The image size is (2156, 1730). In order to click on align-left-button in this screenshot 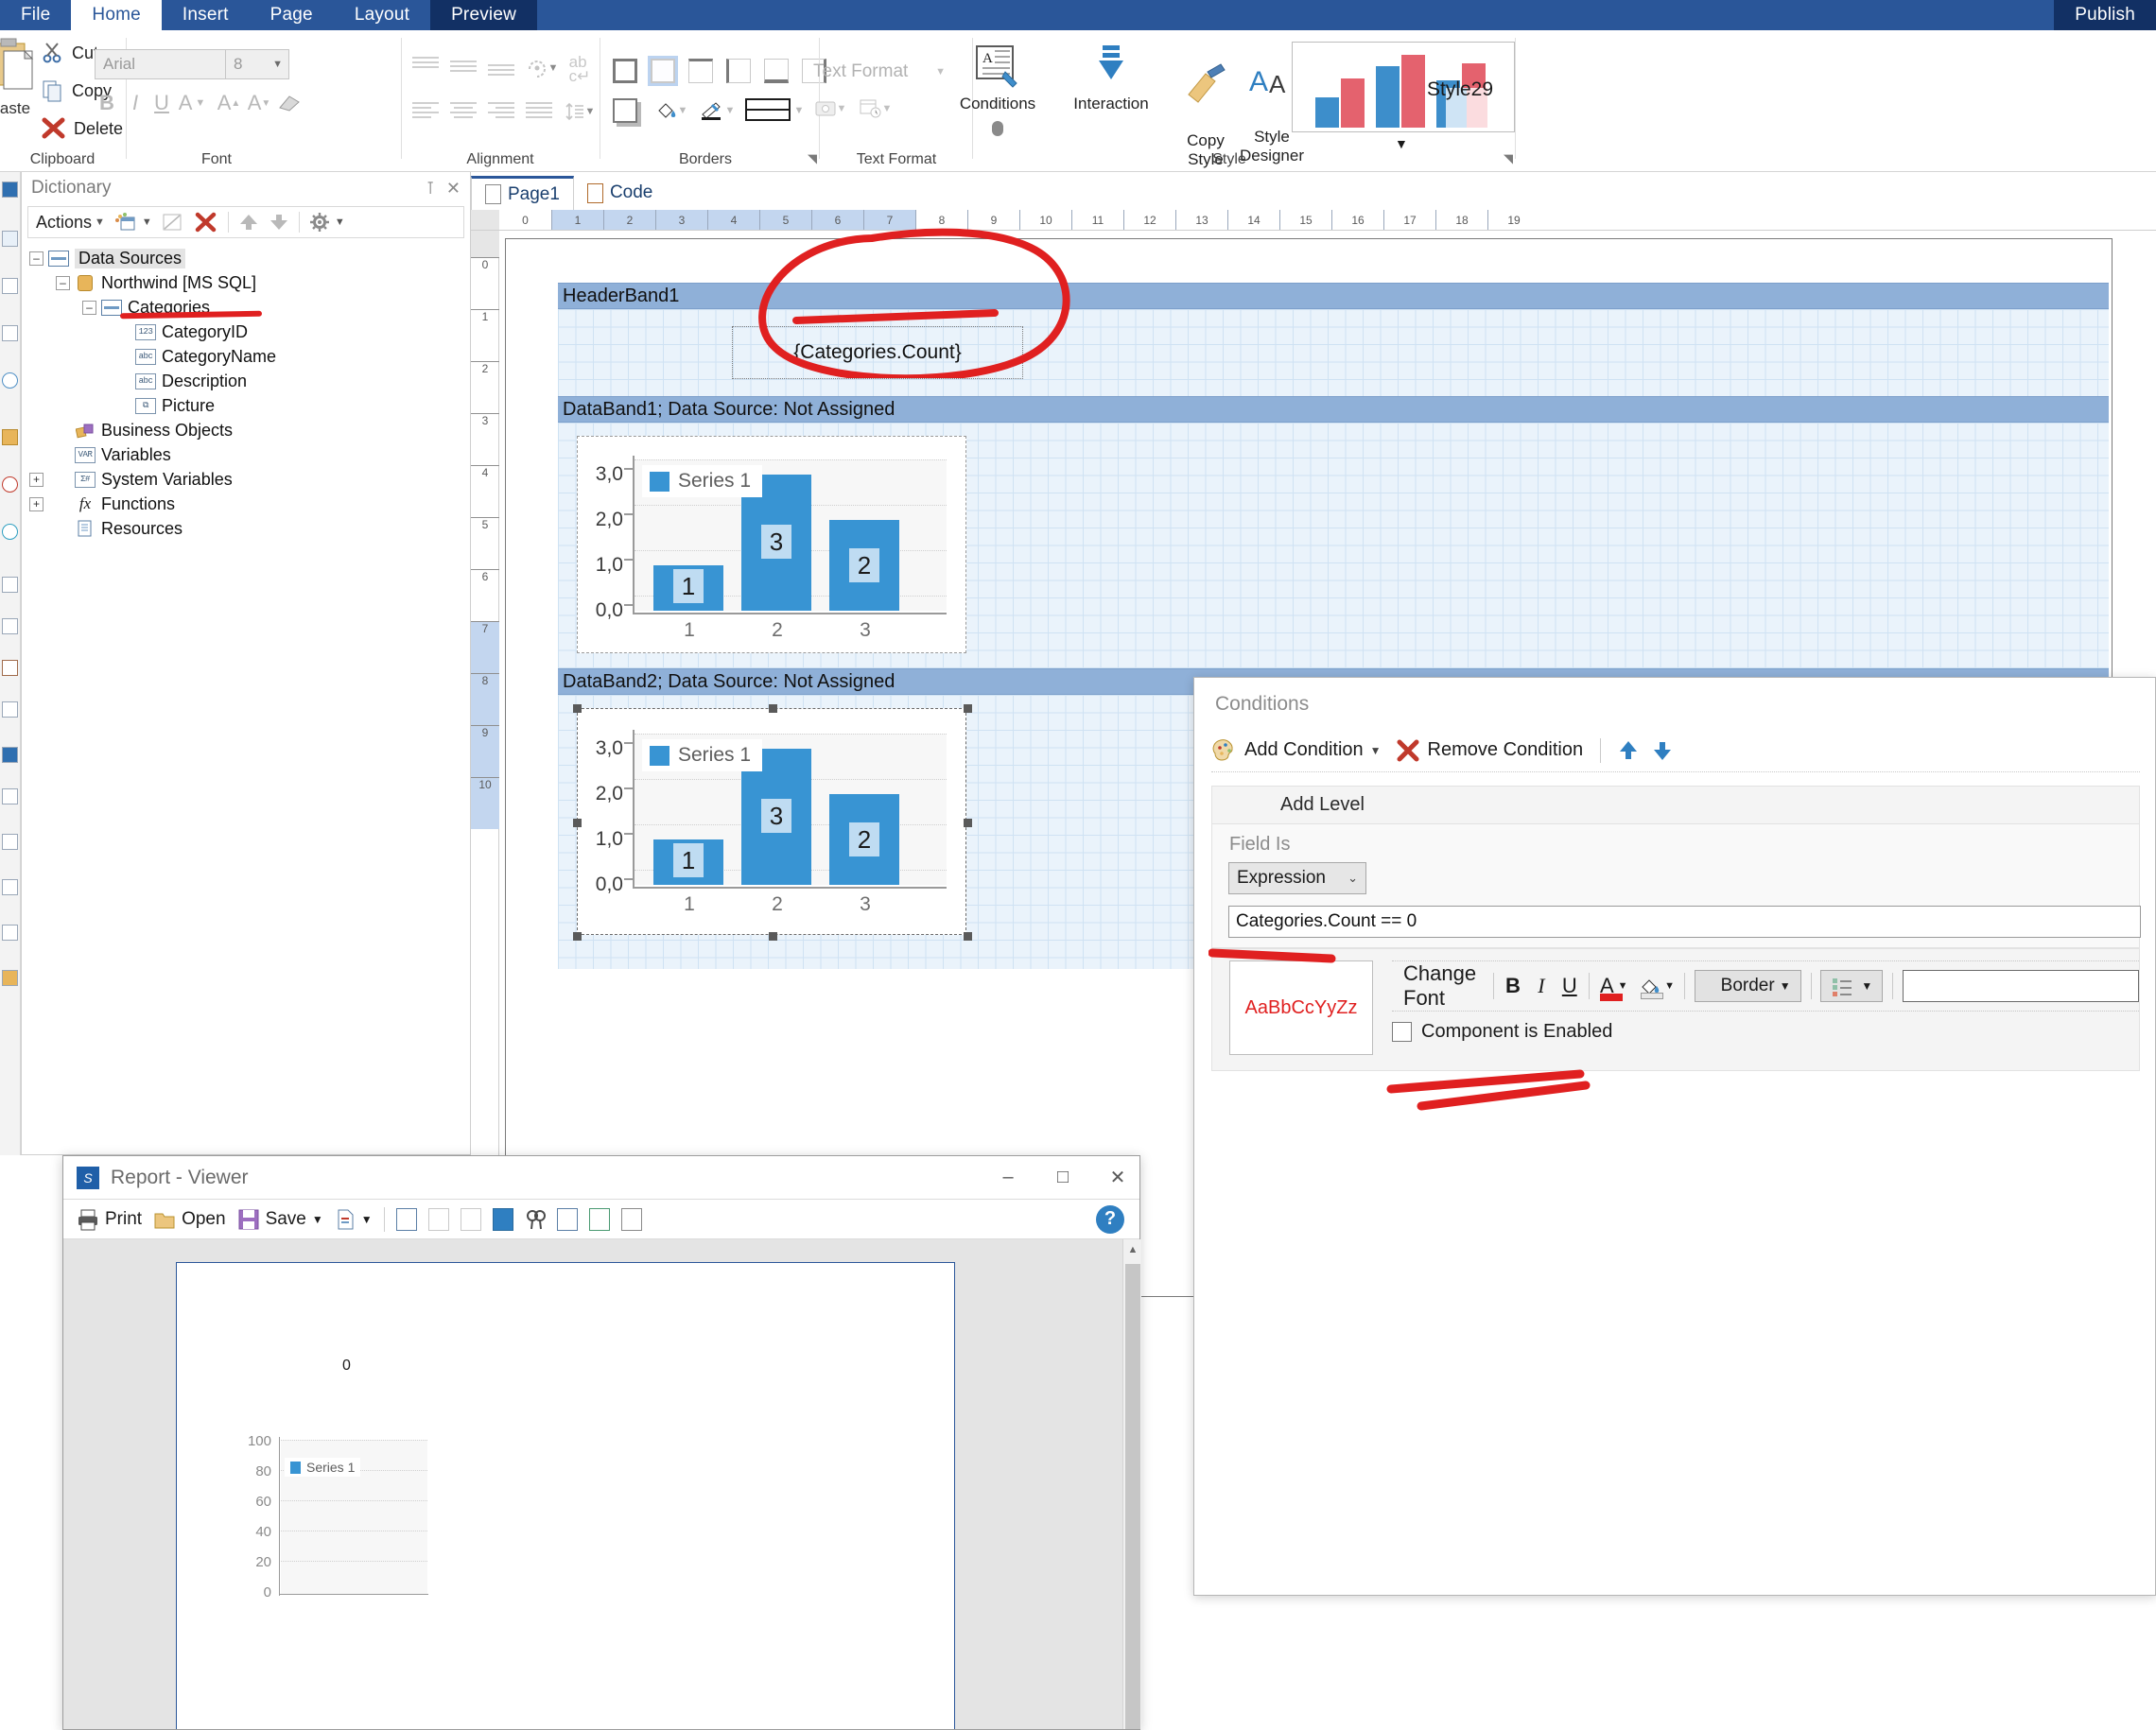, I will do `click(426, 112)`.